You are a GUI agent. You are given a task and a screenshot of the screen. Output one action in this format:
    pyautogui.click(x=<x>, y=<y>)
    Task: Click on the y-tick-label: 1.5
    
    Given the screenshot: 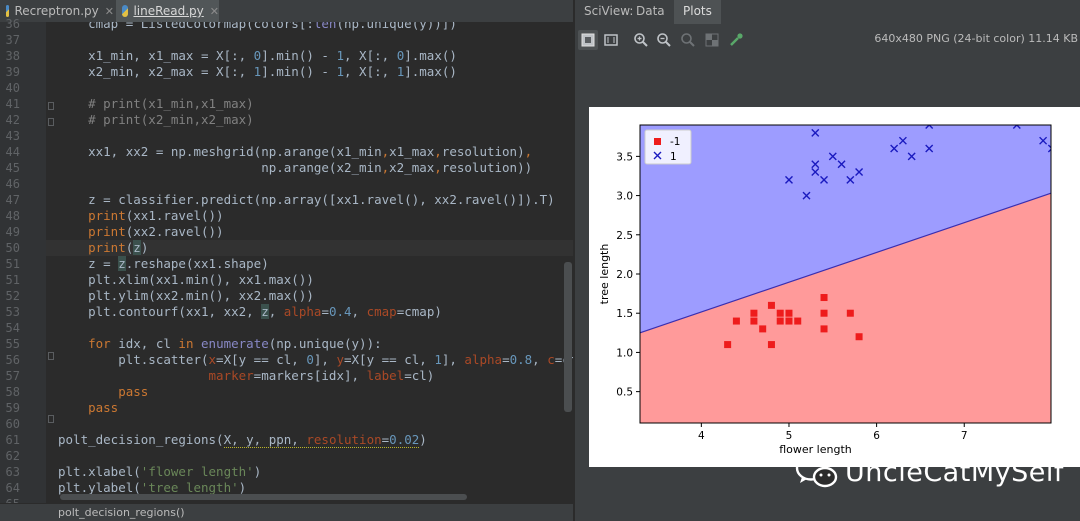 What is the action you would take?
    pyautogui.click(x=624, y=314)
    